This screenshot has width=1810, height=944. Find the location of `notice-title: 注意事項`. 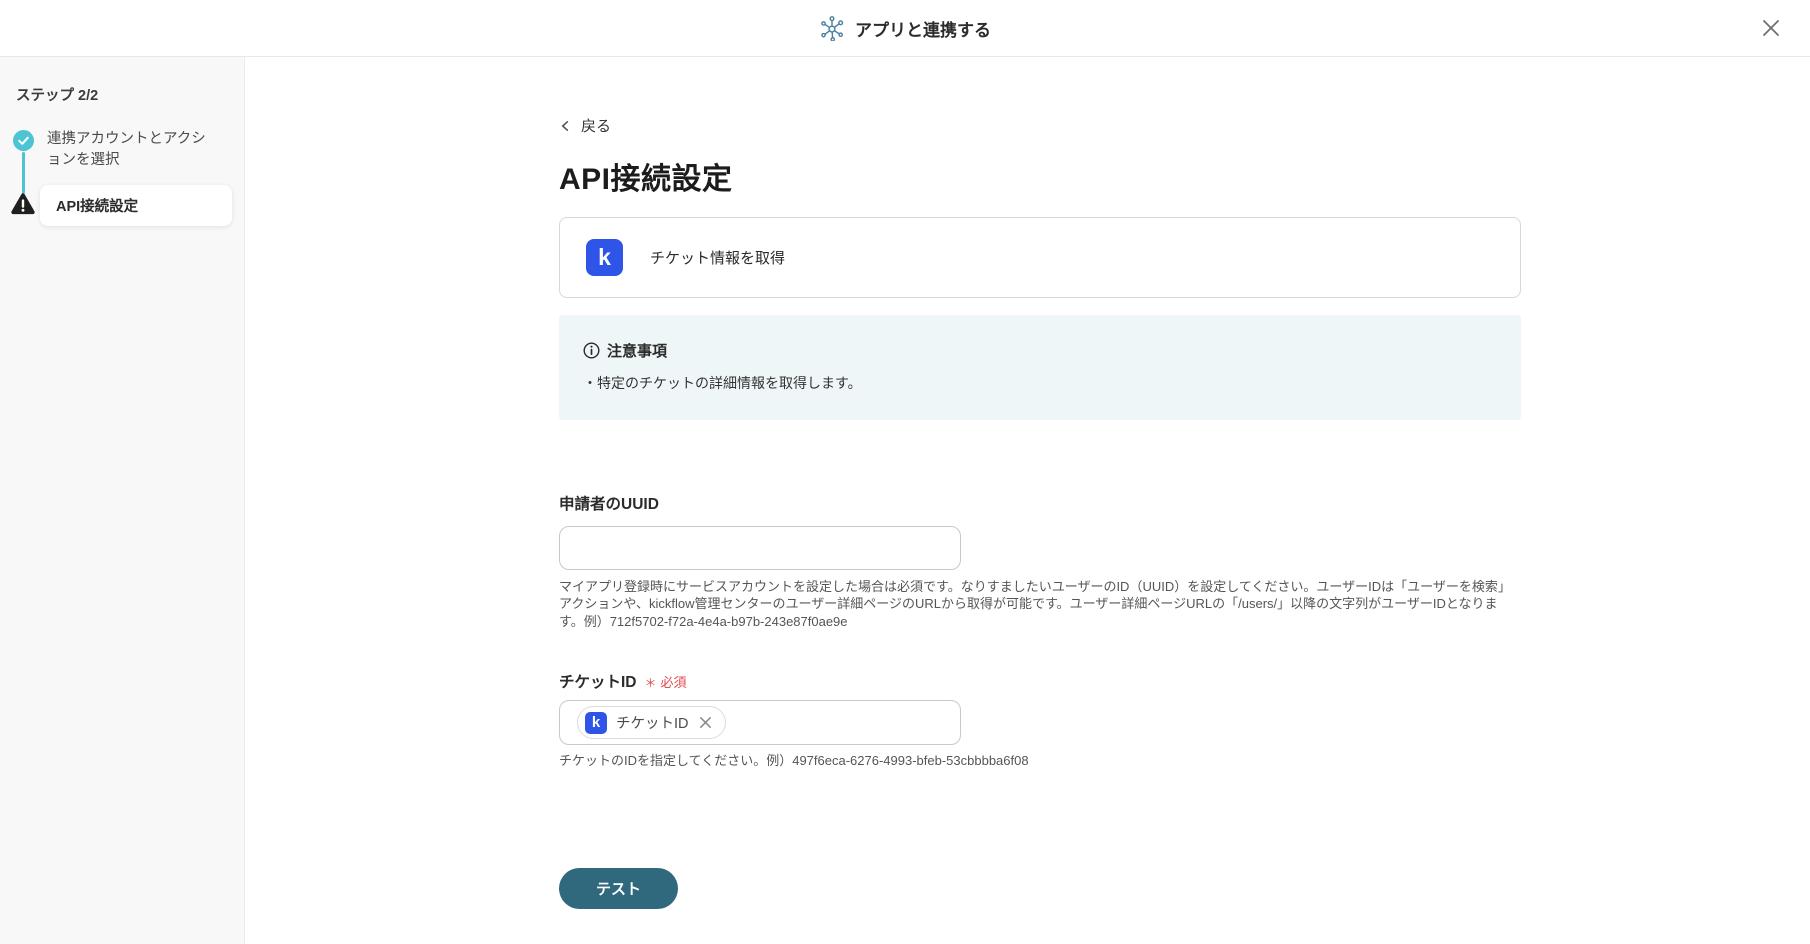

notice-title: 注意事項 is located at coordinates (637, 351).